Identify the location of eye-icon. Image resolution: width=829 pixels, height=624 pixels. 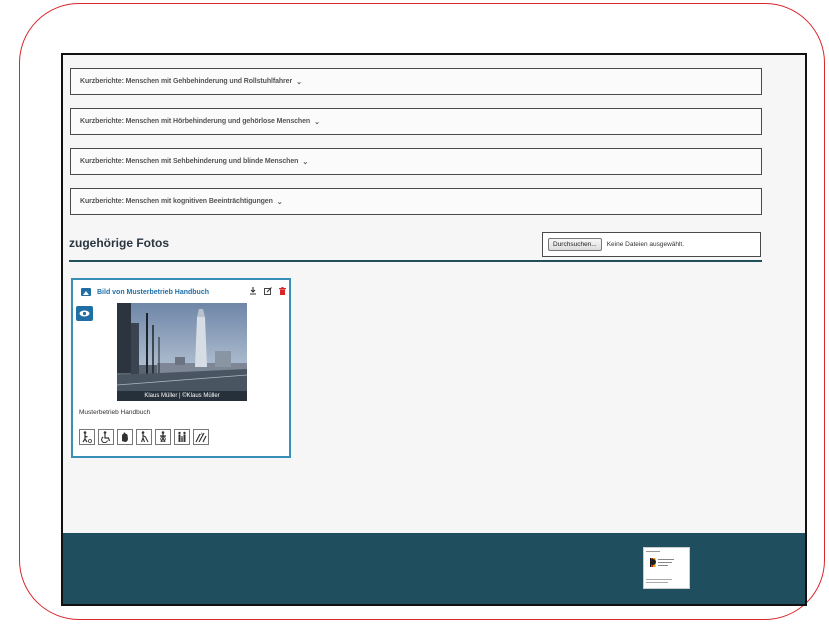
(84, 313).